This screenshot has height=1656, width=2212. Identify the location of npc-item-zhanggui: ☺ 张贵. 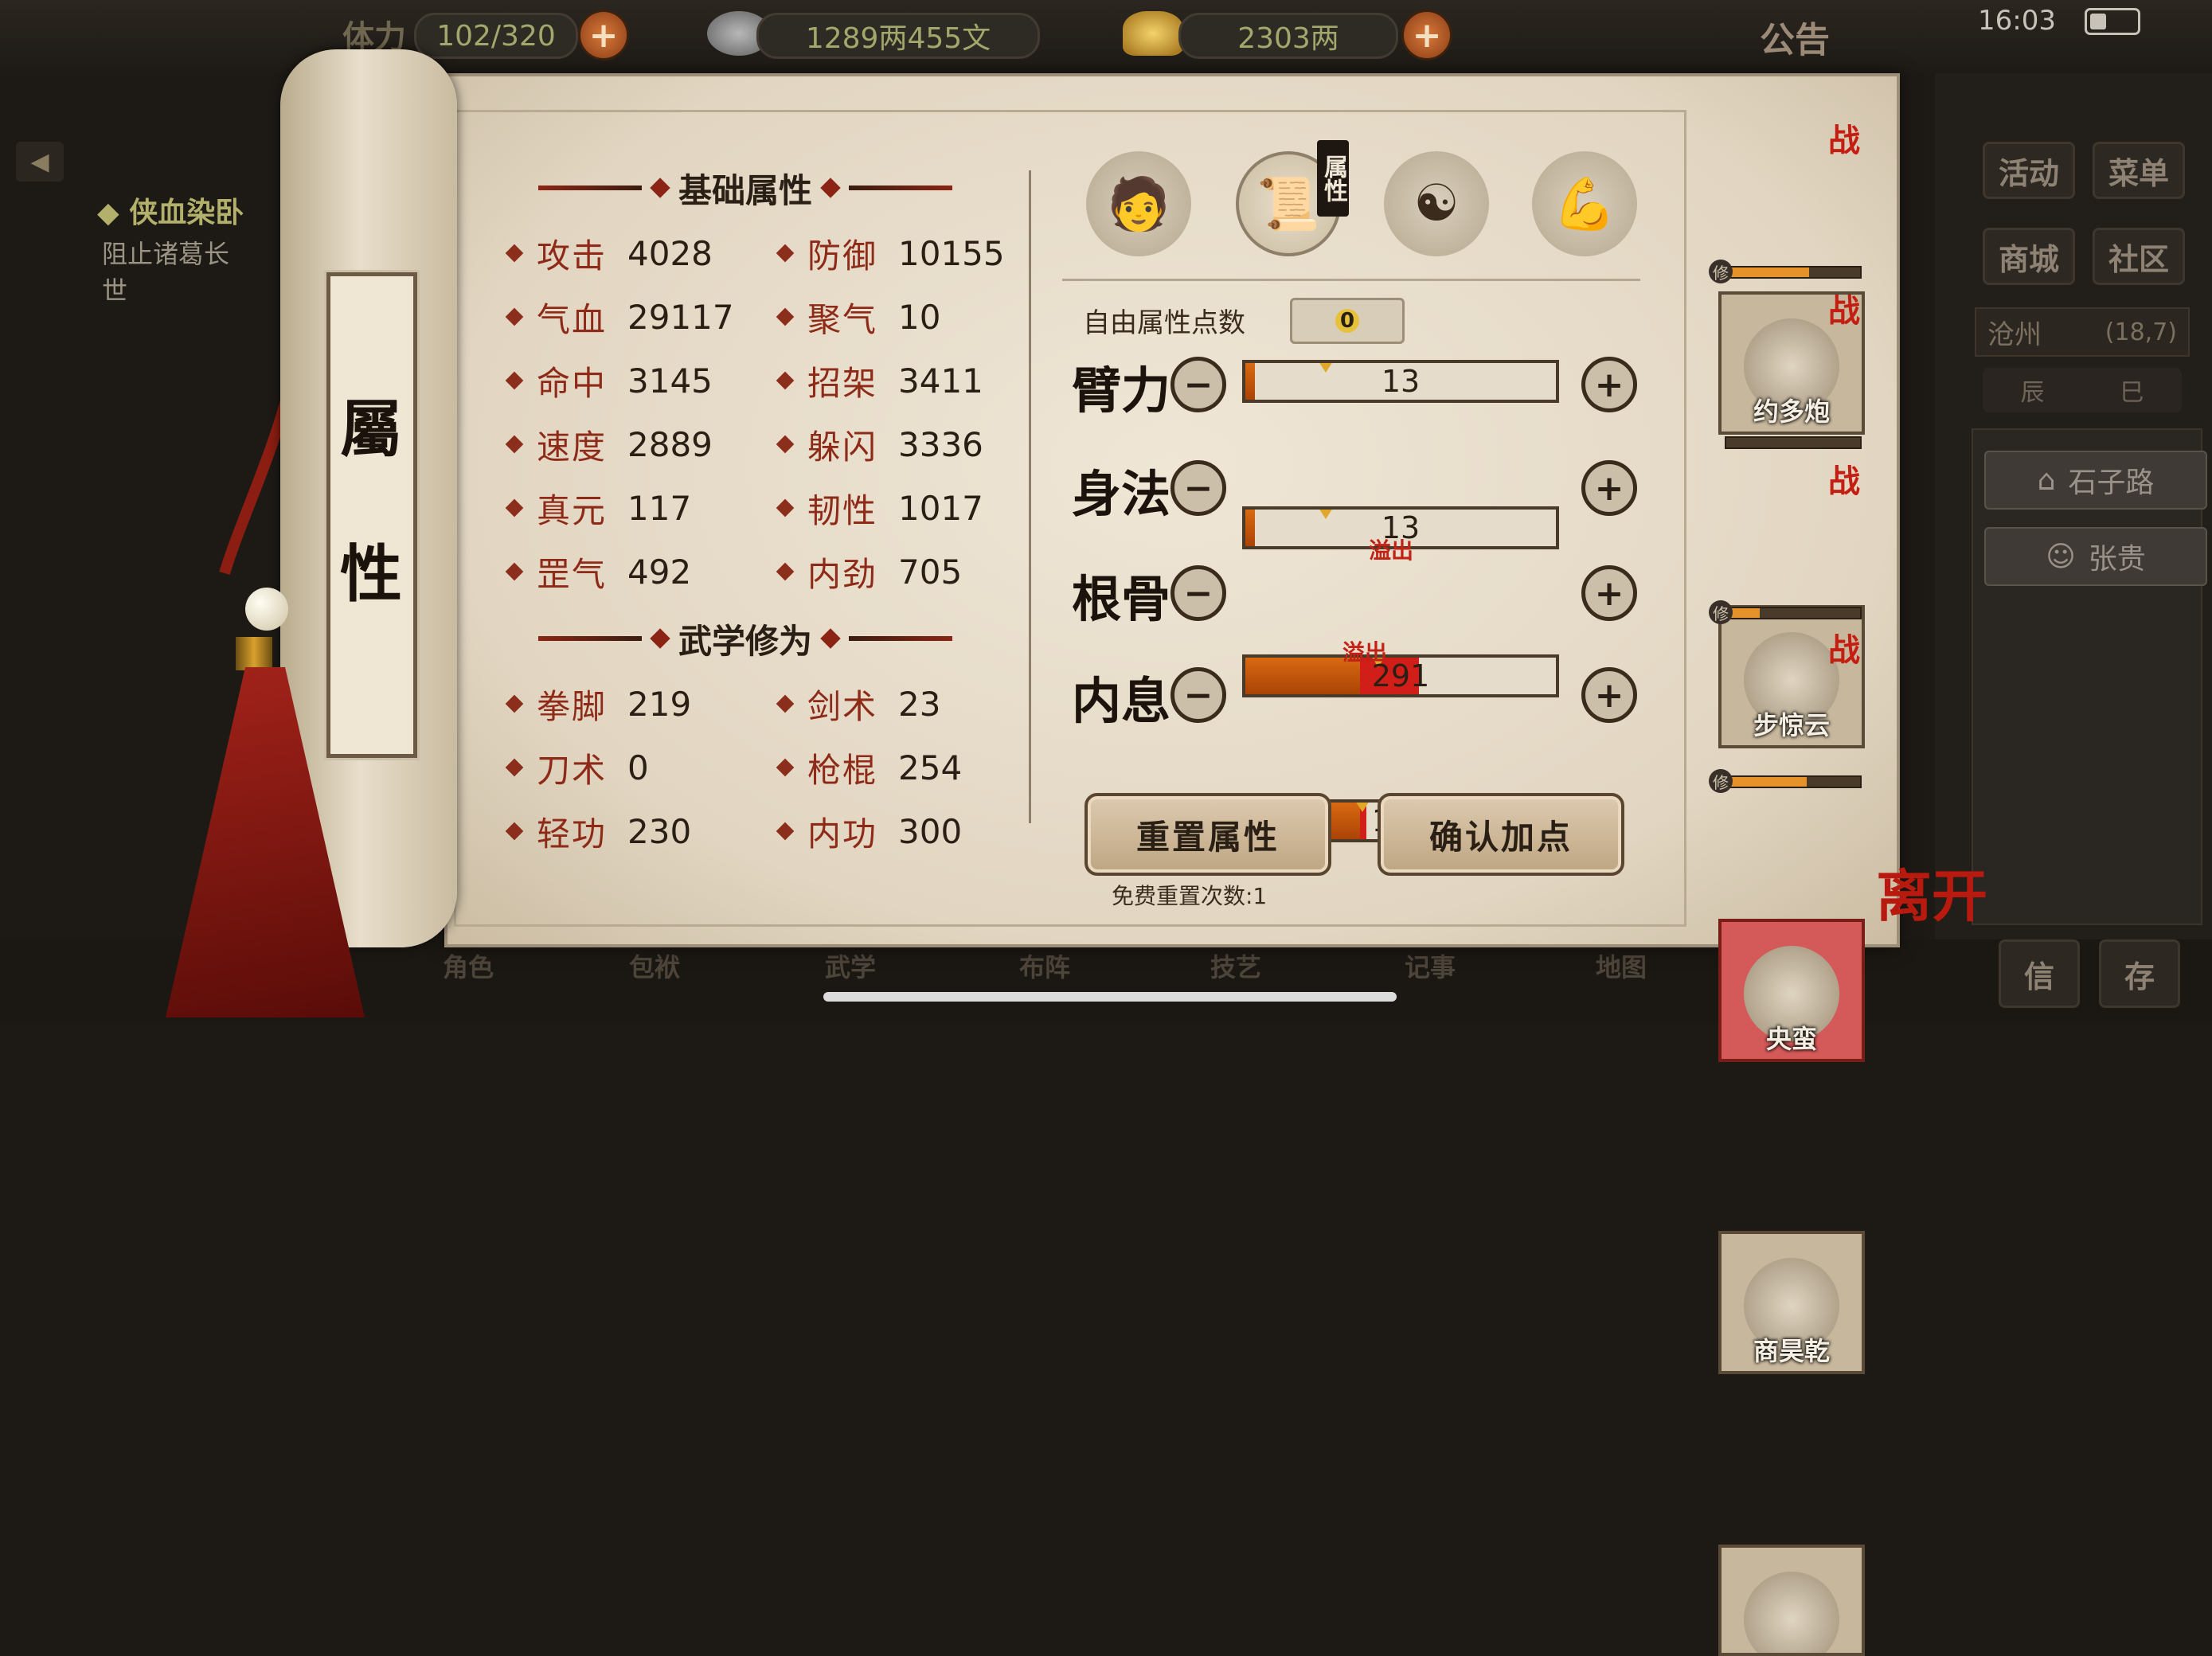
(2095, 556).